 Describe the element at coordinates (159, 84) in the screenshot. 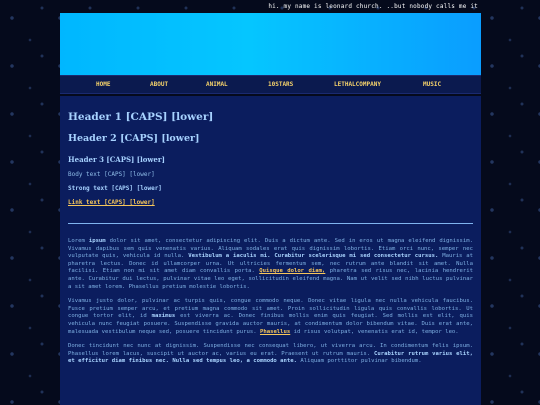

I see `nav-about: ABOUT` at that location.